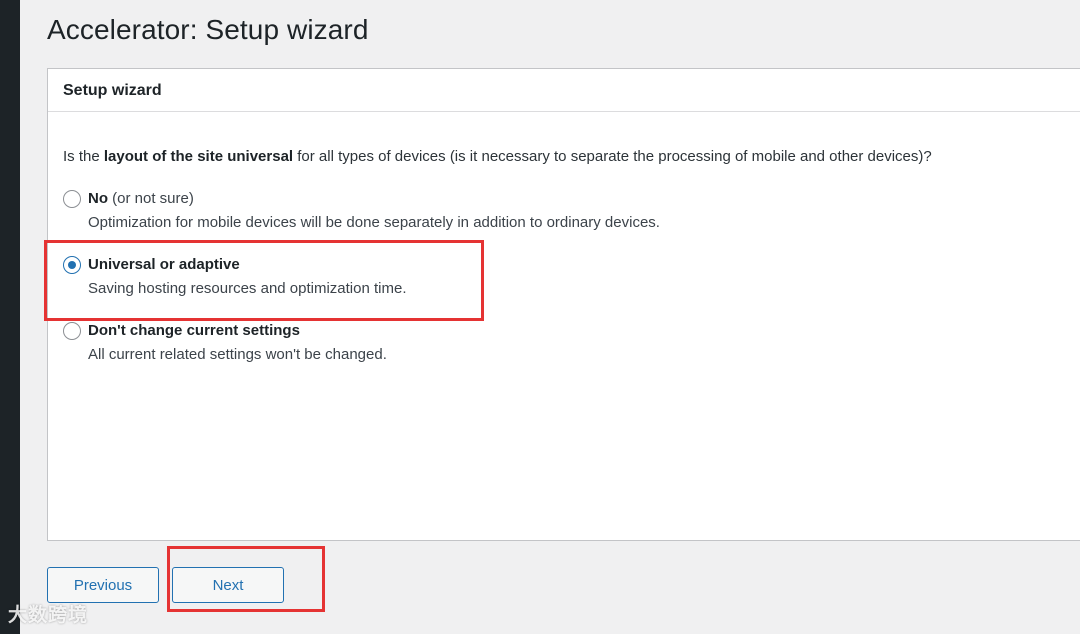 The width and height of the screenshot is (1080, 634). I want to click on admin-sidebar, so click(10, 317).